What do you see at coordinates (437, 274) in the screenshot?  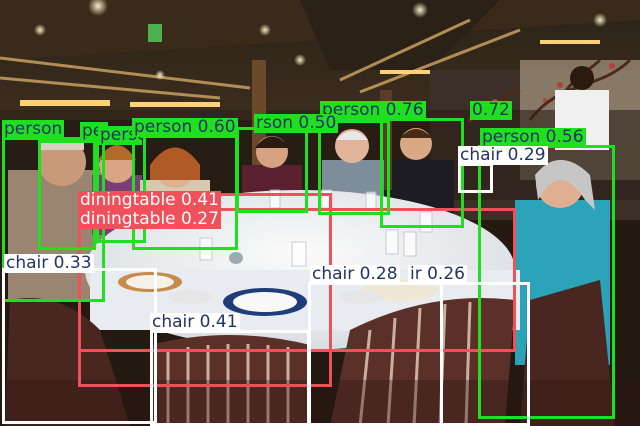 I see `detection-label-chair-0-26: ir 0.26` at bounding box center [437, 274].